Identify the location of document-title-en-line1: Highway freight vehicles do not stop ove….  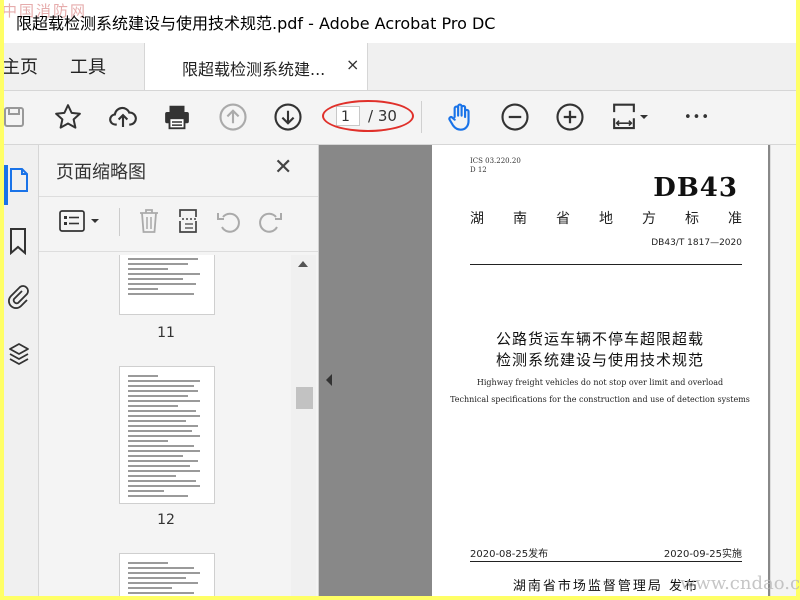
(600, 382).